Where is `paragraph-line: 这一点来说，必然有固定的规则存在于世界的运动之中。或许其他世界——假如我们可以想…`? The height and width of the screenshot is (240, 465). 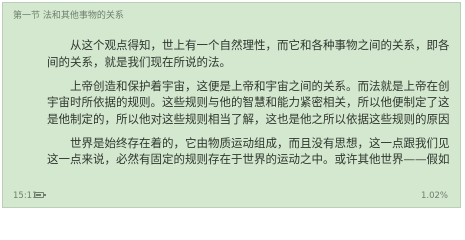
paragraph-line: 这一点来说，必然有固定的规则存在于世界的运动之中。或许其他世界——假如我们可以想… is located at coordinates (248, 159).